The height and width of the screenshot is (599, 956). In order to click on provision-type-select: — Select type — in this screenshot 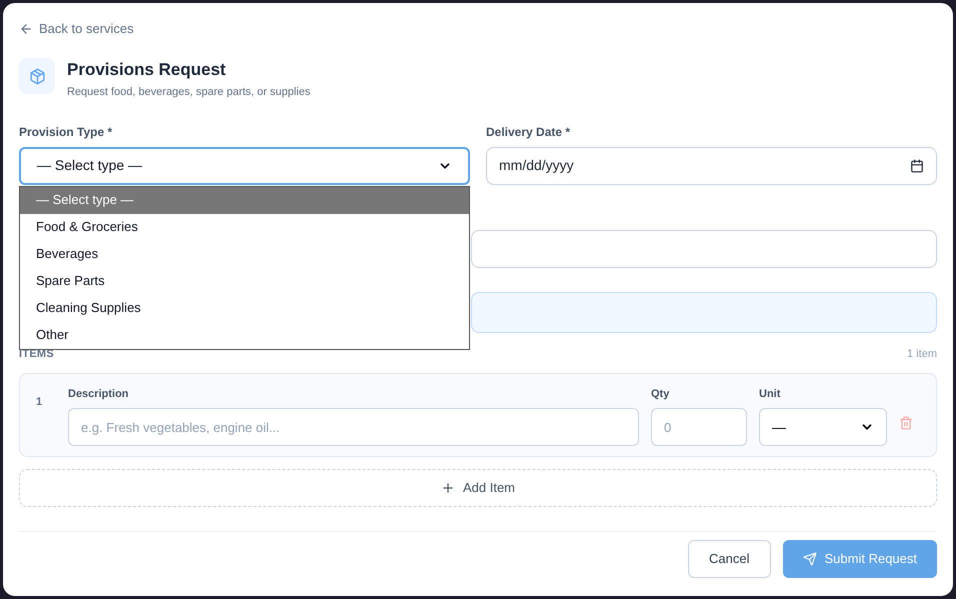, I will do `click(244, 165)`.